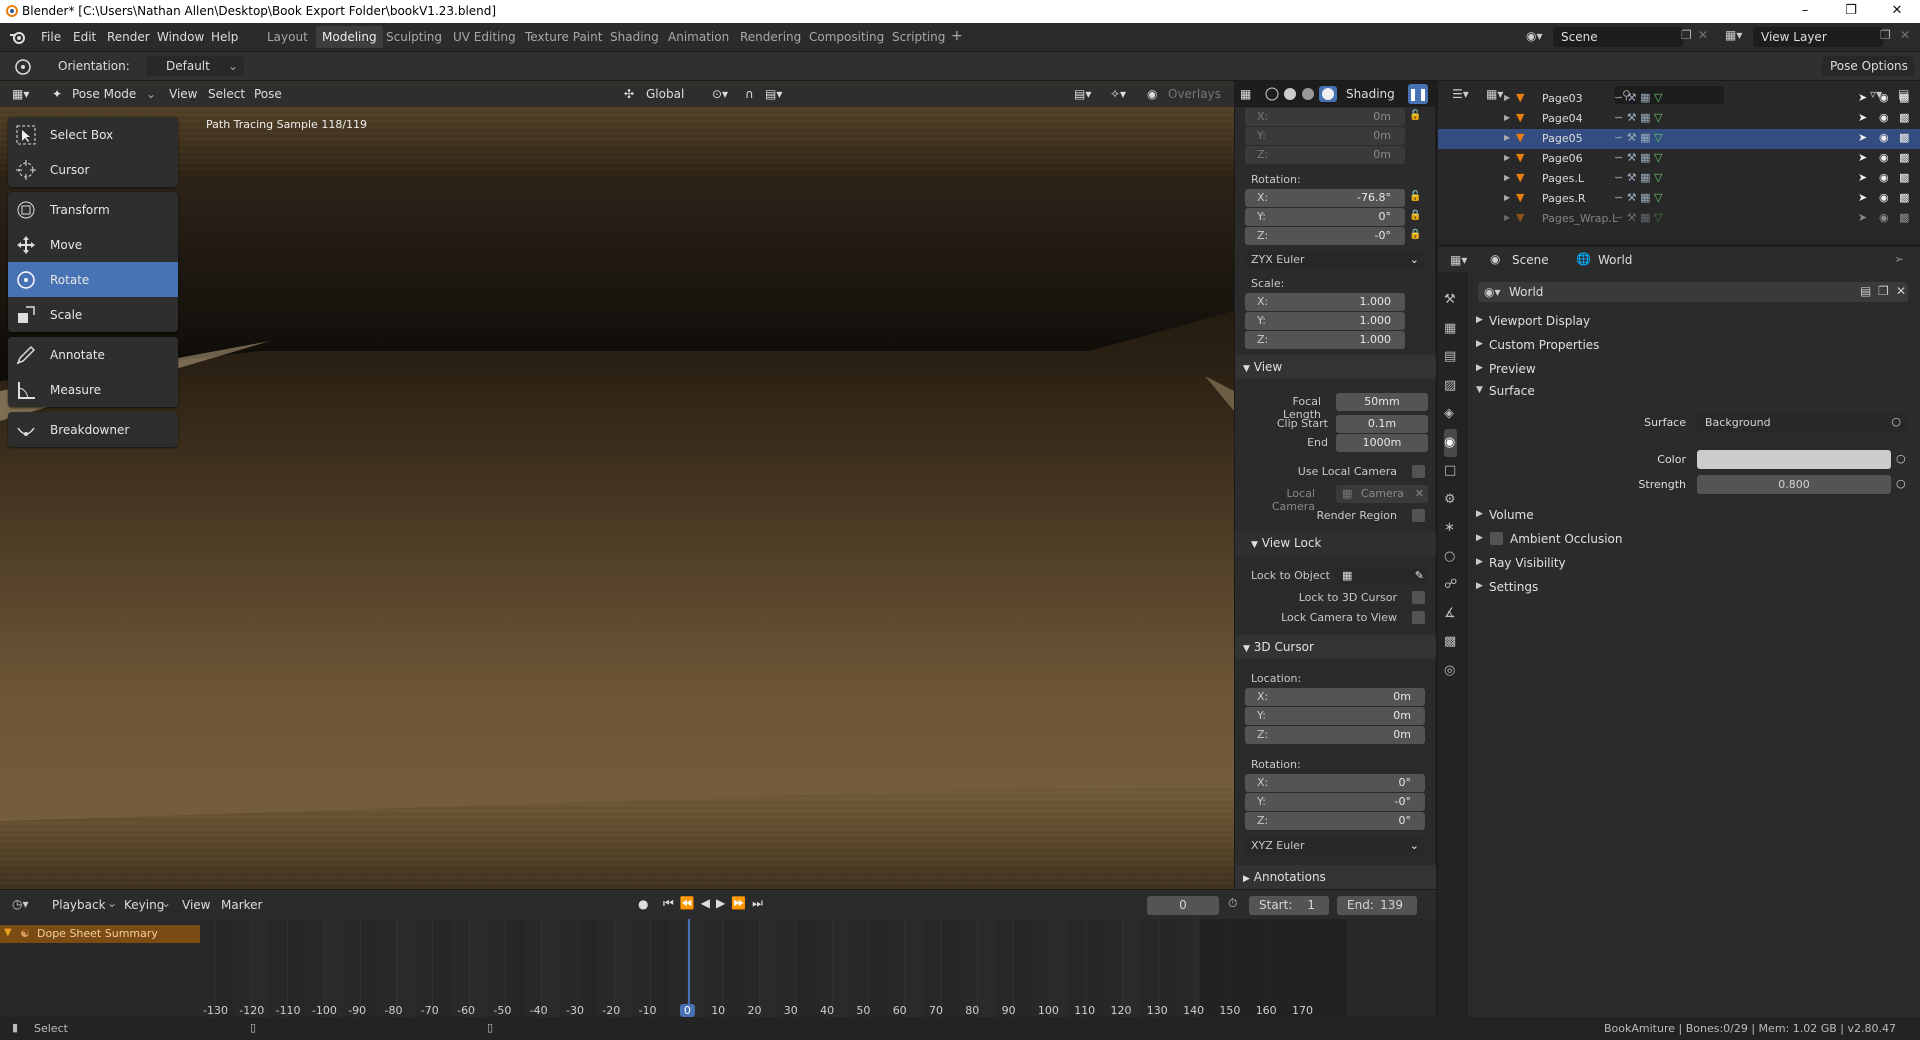 The image size is (1920, 1040). I want to click on start-frame-field: Start: 1, so click(1289, 905).